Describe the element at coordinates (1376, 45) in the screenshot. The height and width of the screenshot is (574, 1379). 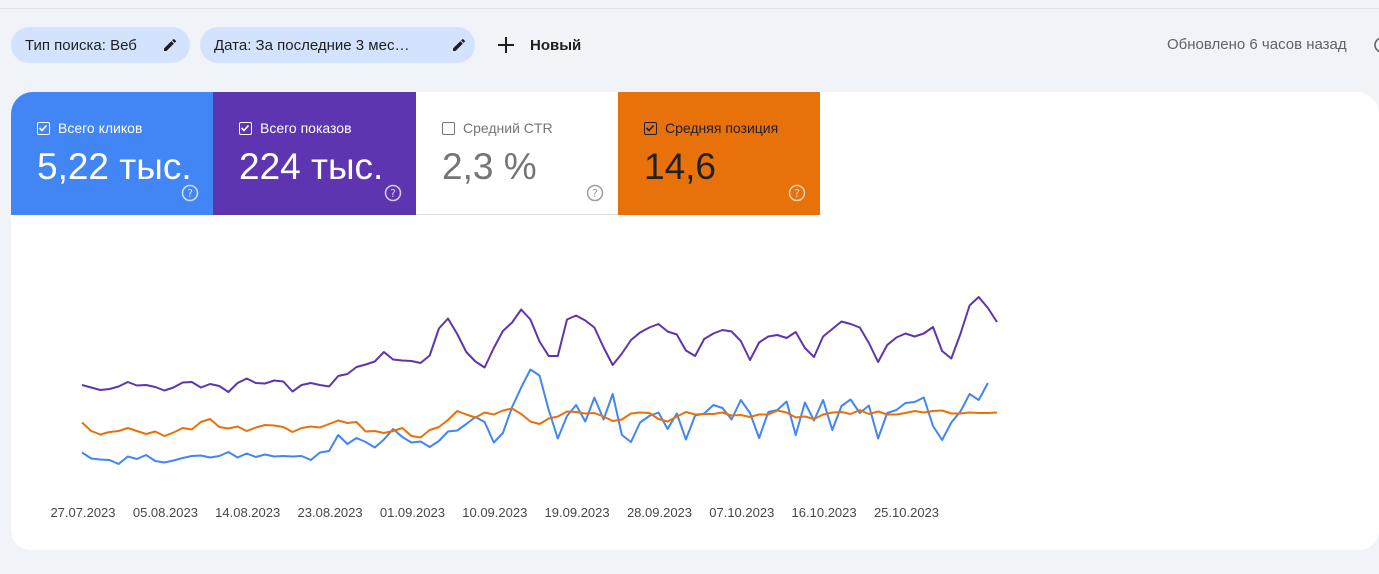
I see `refresh-icon` at that location.